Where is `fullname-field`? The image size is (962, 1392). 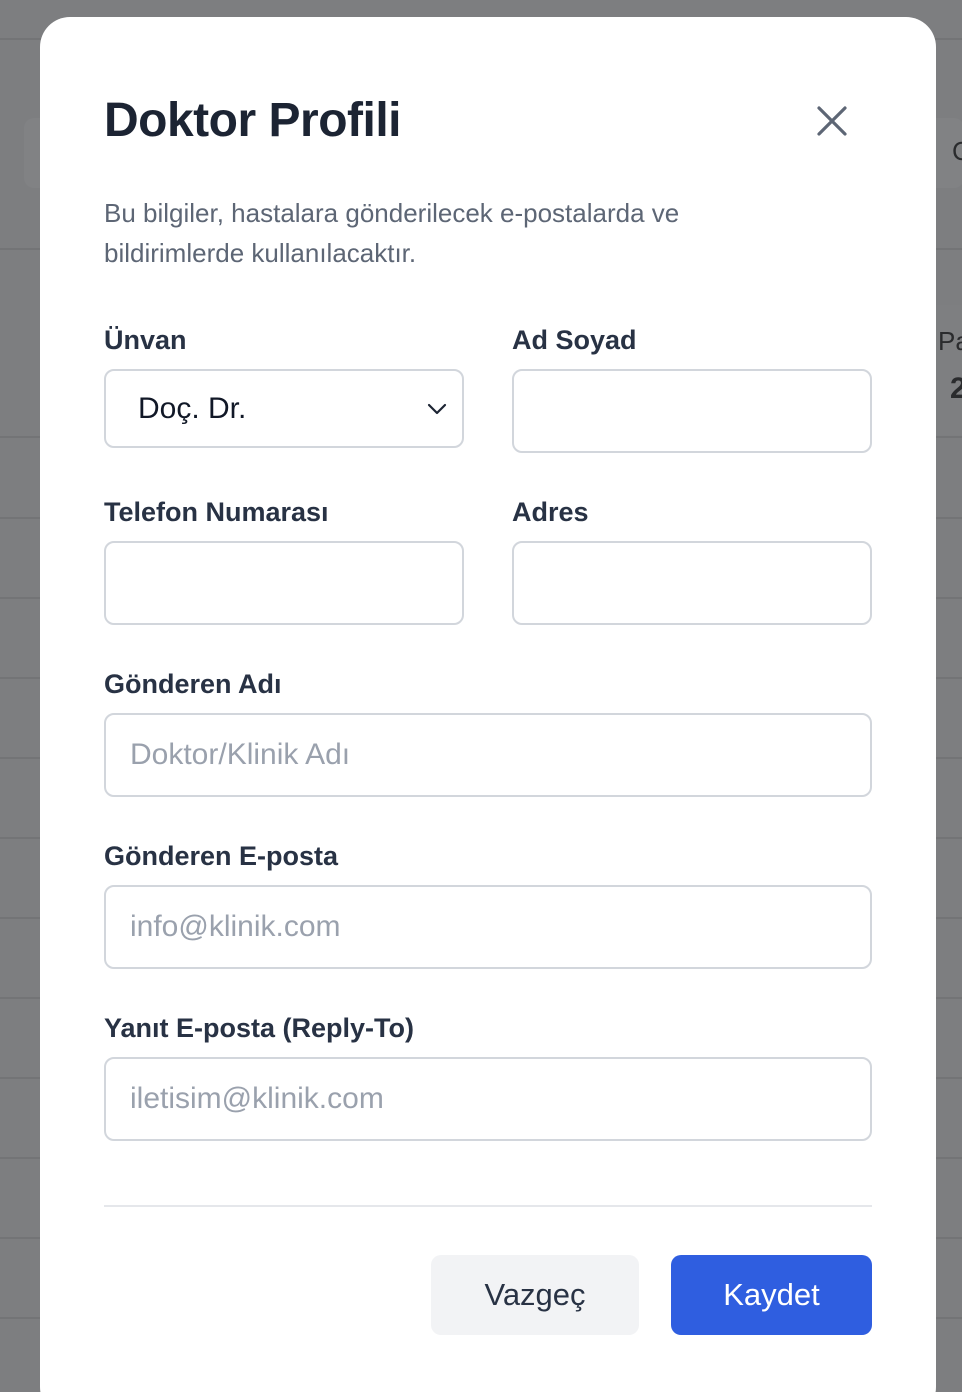 fullname-field is located at coordinates (692, 411).